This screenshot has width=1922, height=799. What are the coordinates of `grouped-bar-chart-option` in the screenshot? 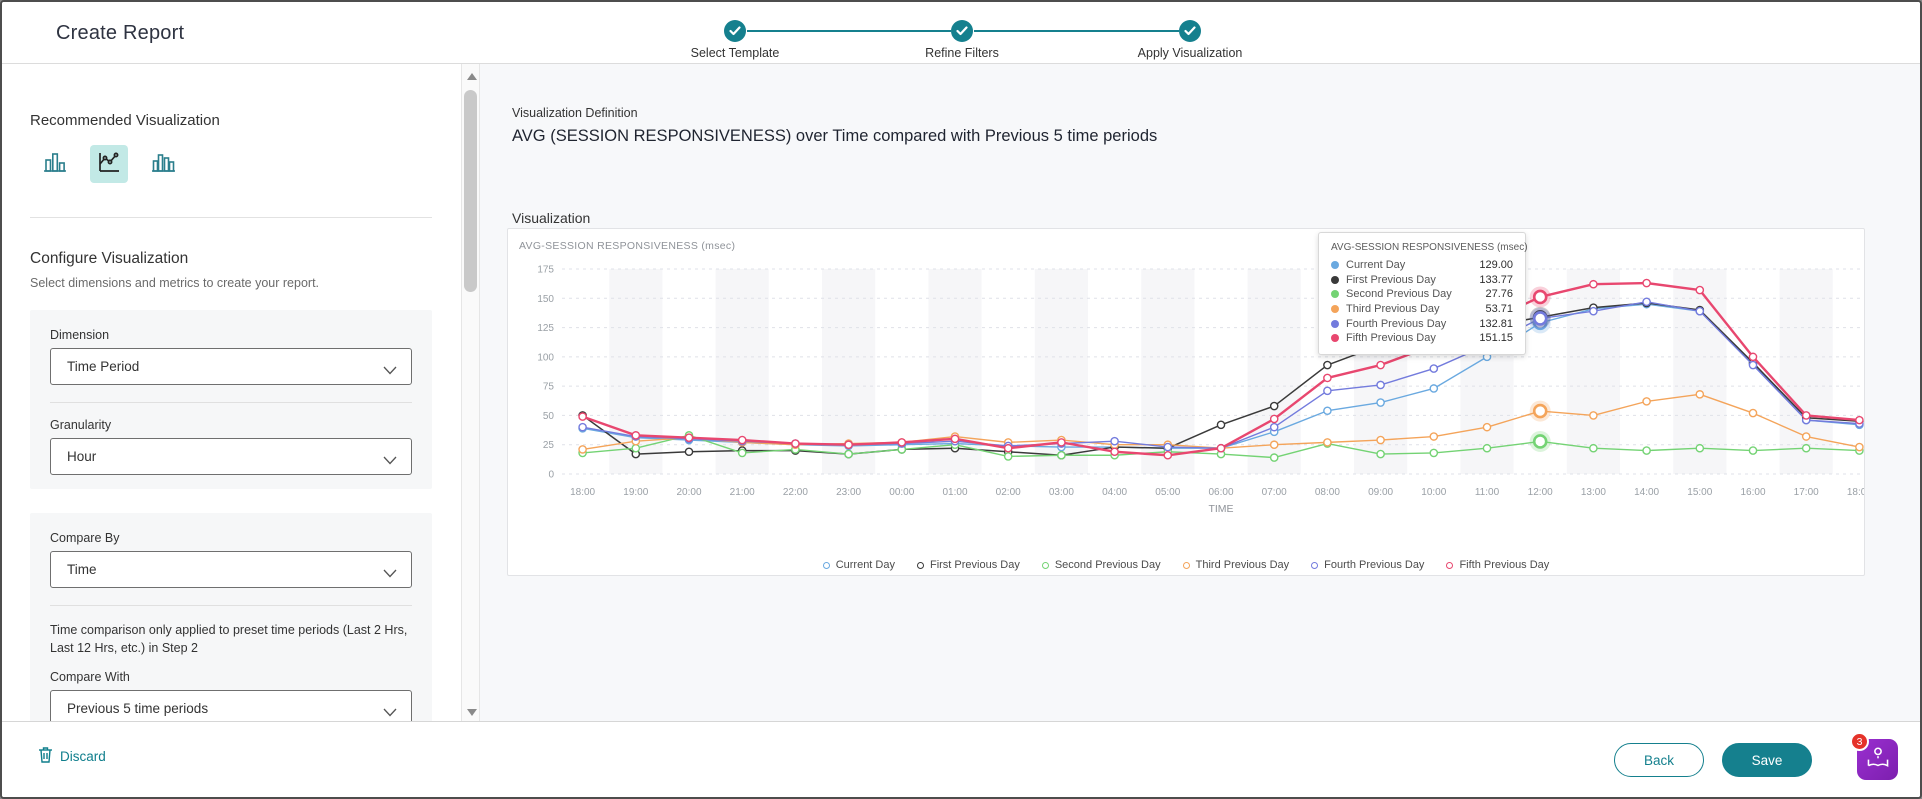 It's located at (163, 164).